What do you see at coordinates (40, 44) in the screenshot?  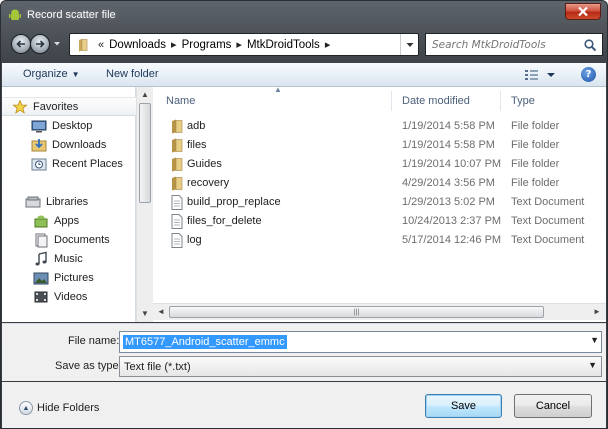 I see `forward-button` at bounding box center [40, 44].